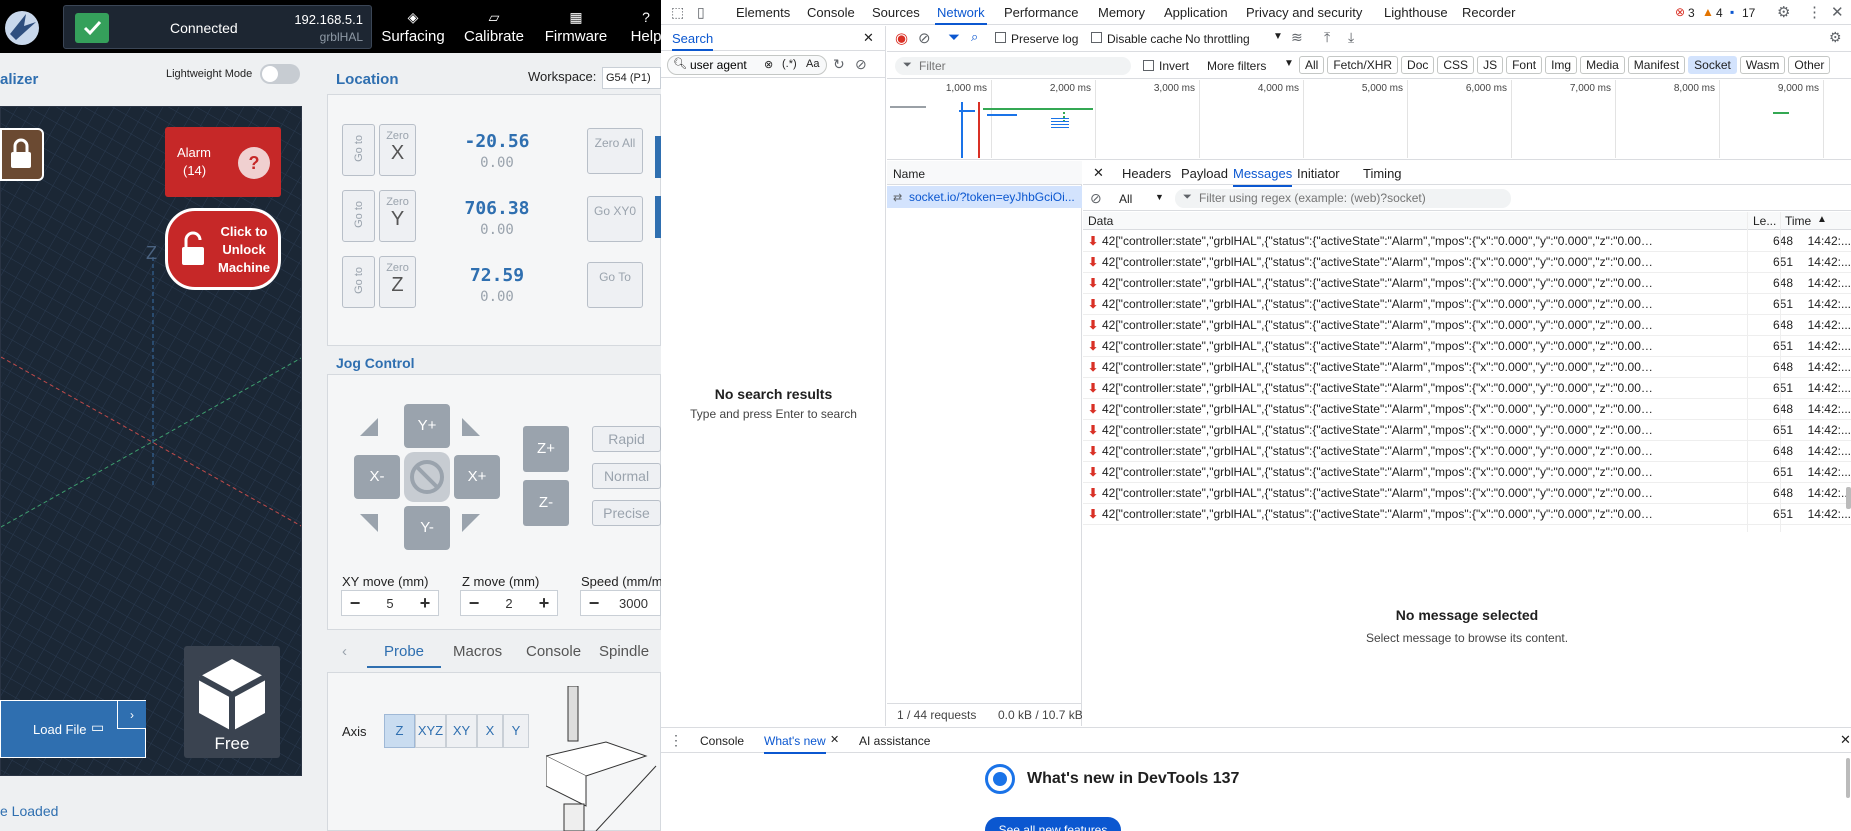 This screenshot has height=831, width=1851. I want to click on xy-move-stepper: −5 +, so click(390, 603).